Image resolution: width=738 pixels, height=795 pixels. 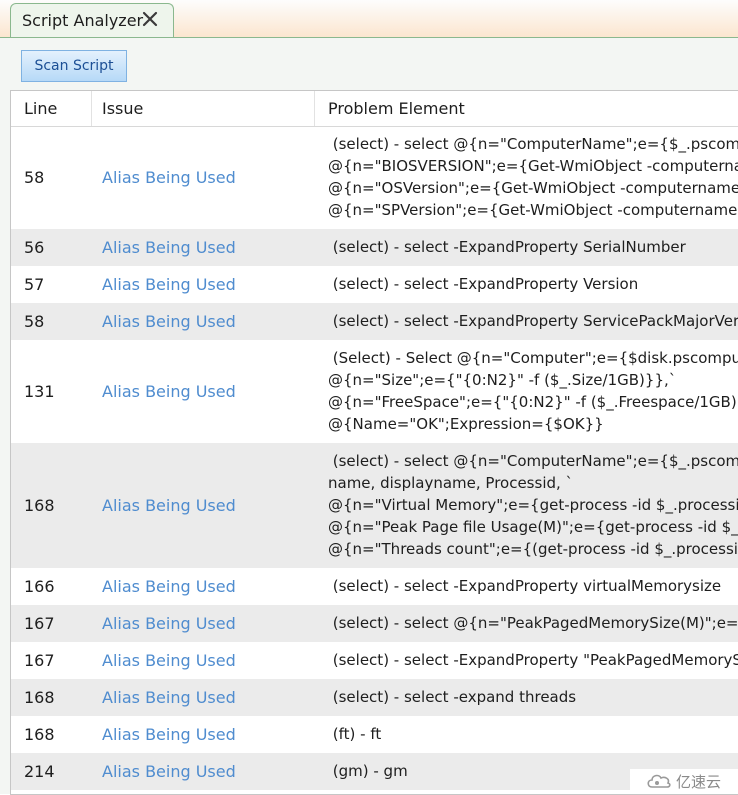 I want to click on problem-element-line: @{Name="OK";Expression={$OK}}, so click(x=466, y=424).